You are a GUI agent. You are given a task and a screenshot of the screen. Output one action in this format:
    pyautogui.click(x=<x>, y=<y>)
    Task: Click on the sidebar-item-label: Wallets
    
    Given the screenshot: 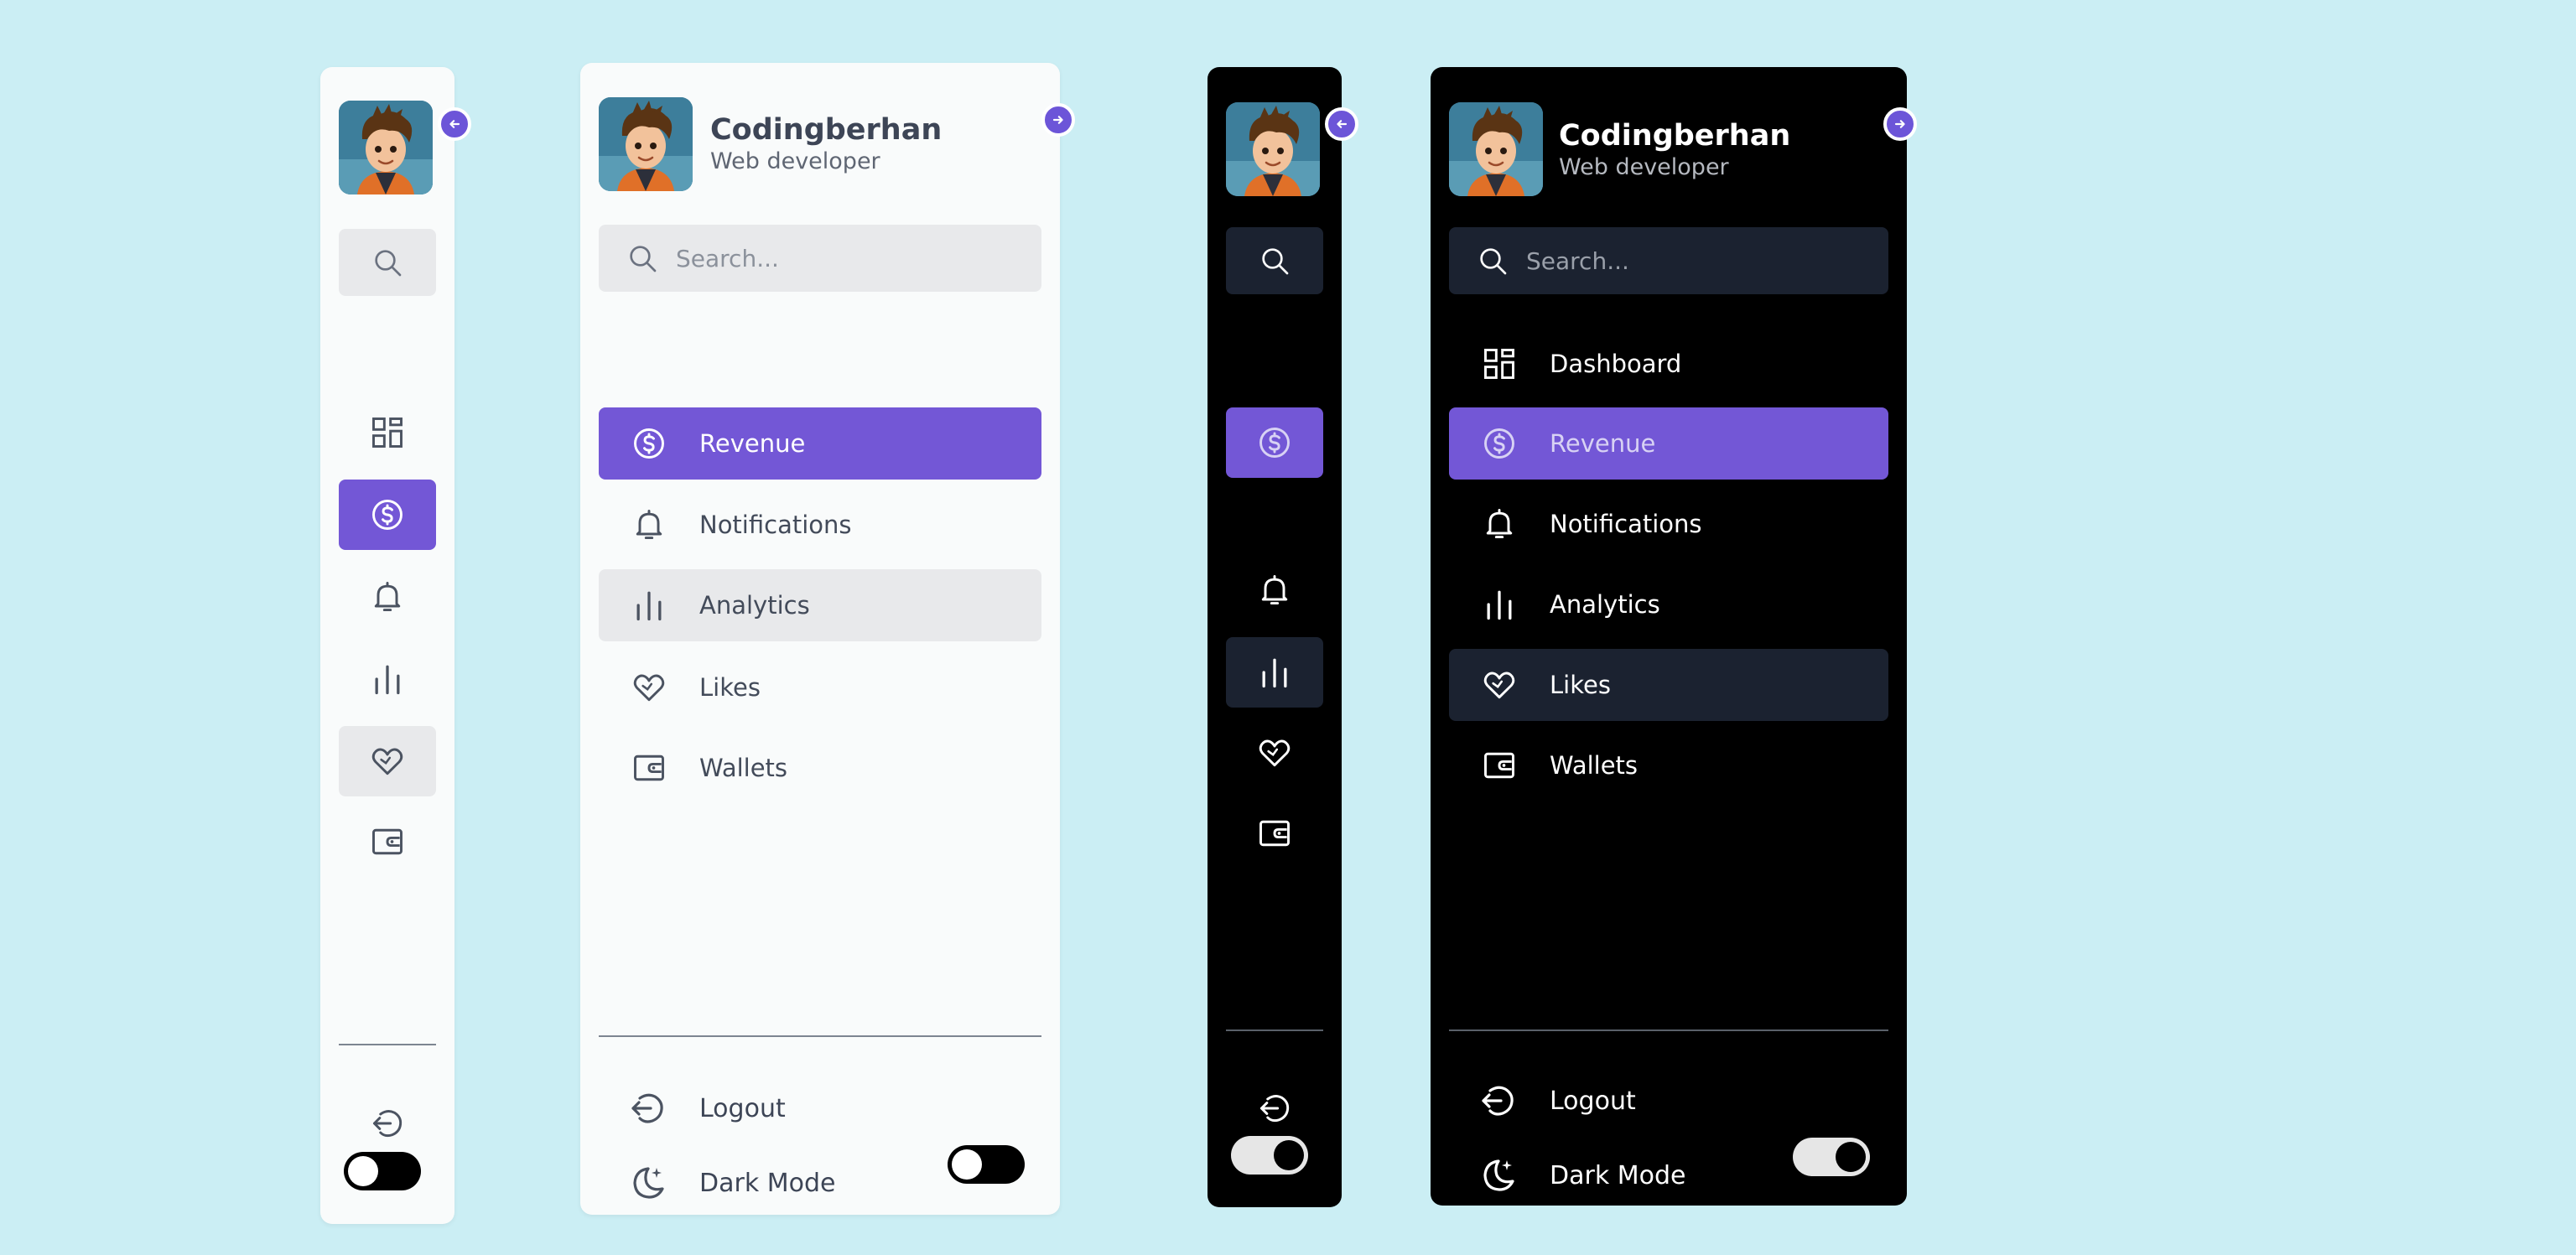 What is the action you would take?
    pyautogui.click(x=1594, y=765)
    